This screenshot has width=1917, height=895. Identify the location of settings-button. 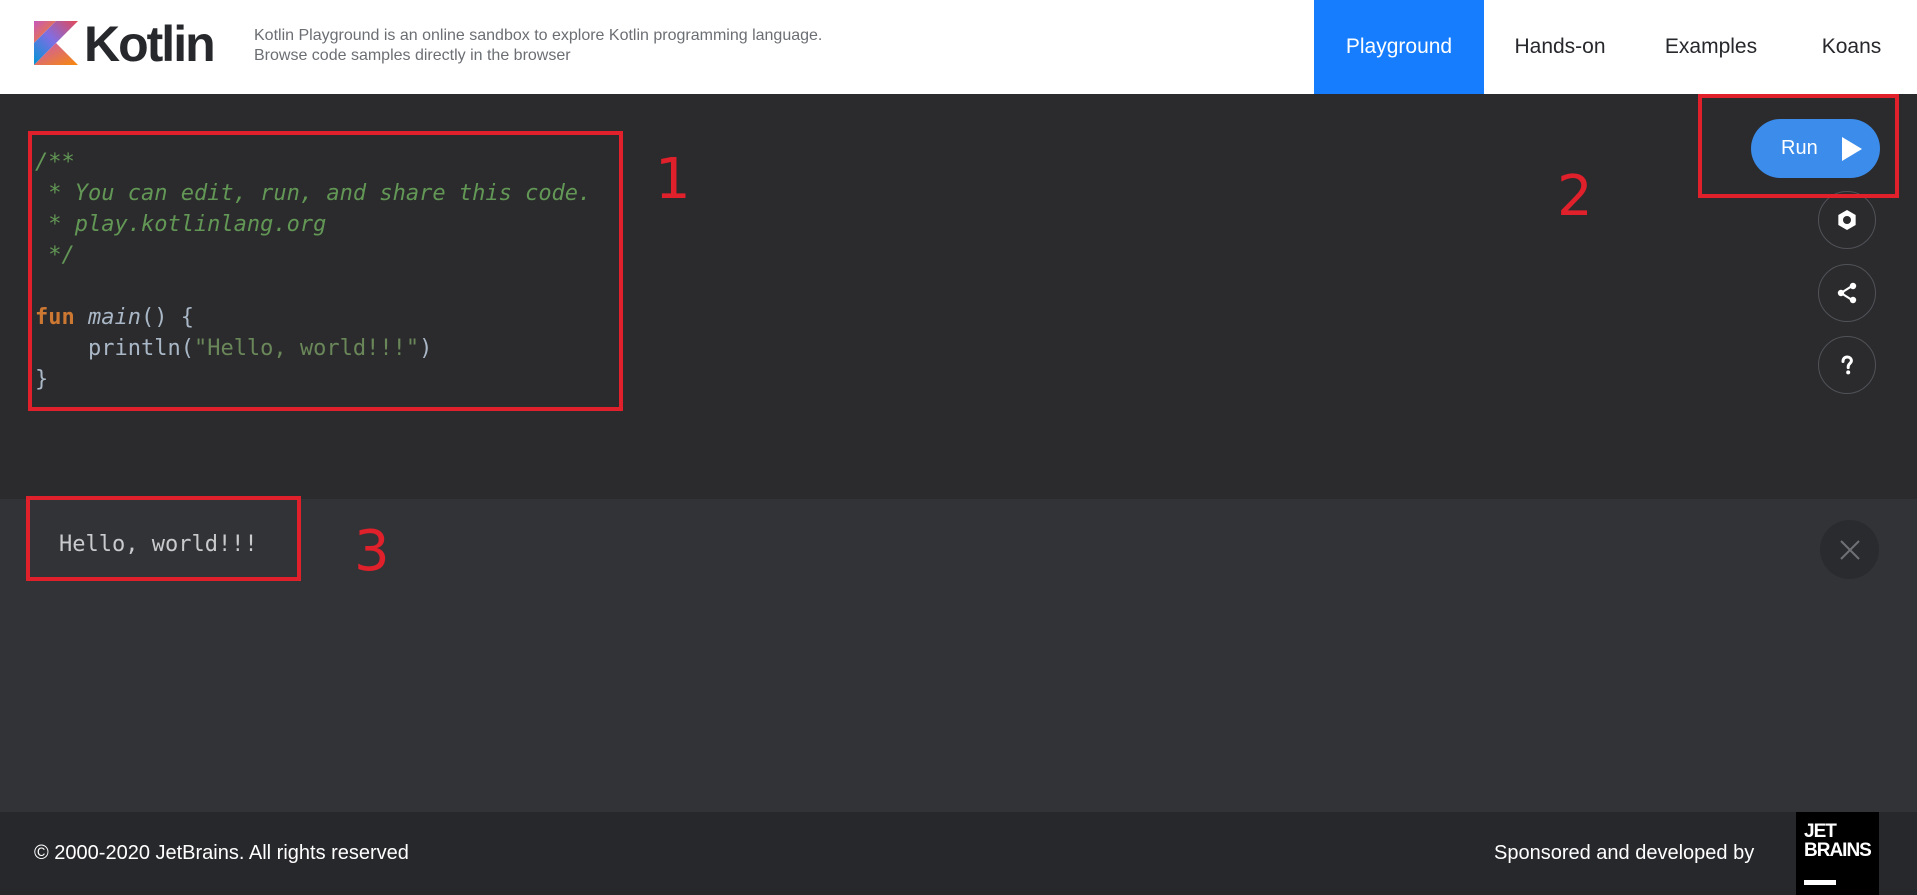
(1847, 220).